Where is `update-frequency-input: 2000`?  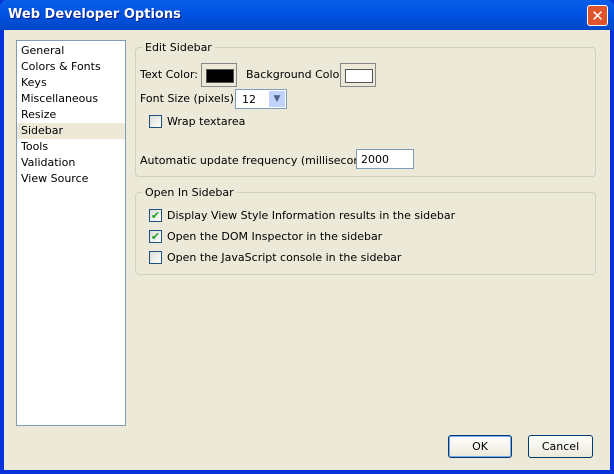
update-frequency-input: 2000 is located at coordinates (385, 159).